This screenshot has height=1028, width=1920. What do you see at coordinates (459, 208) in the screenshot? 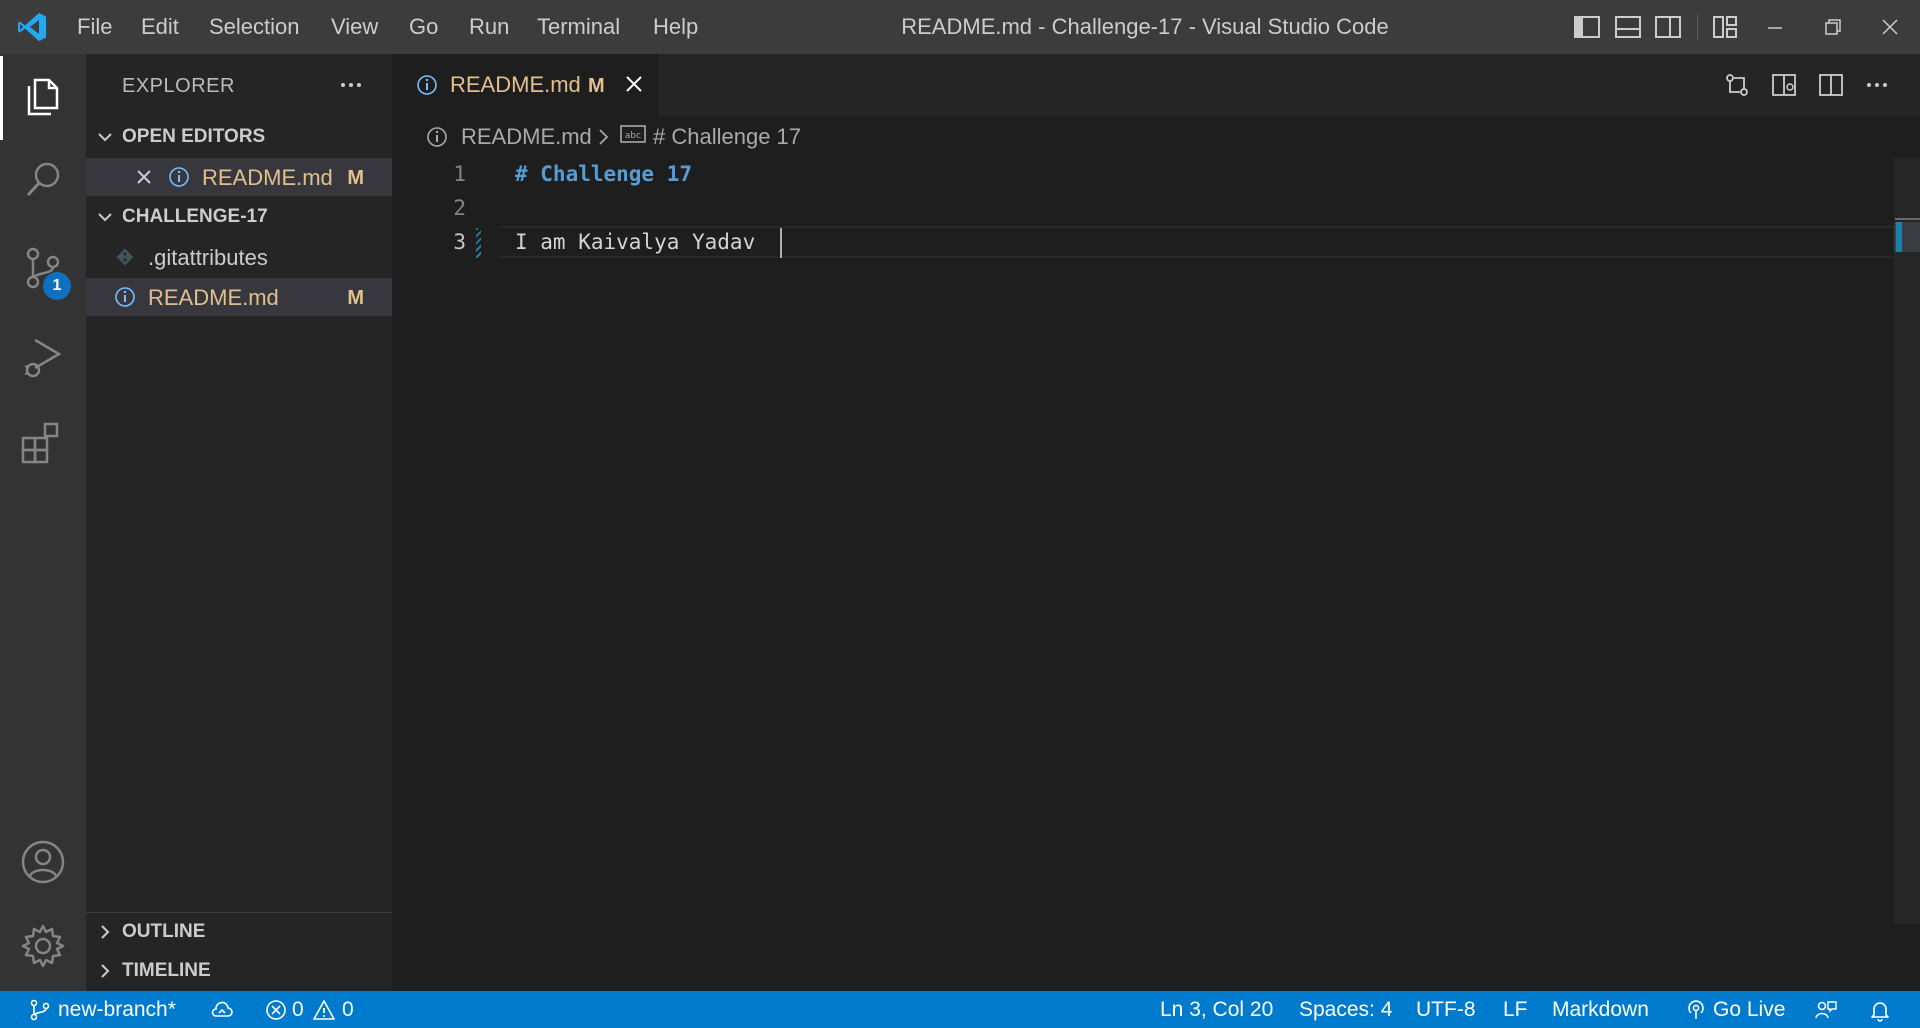
I see `line-number: 2` at bounding box center [459, 208].